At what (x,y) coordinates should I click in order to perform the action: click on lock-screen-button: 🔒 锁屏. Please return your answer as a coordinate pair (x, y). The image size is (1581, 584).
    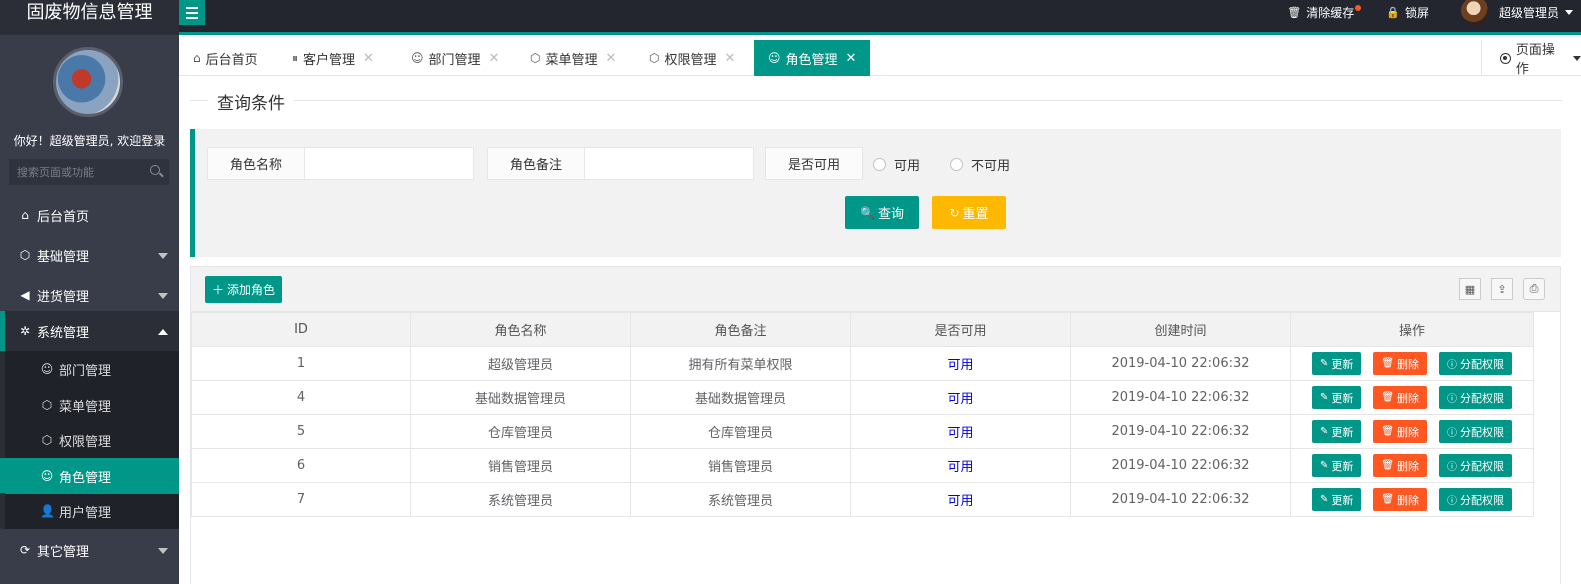
    Looking at the image, I should click on (1407, 12).